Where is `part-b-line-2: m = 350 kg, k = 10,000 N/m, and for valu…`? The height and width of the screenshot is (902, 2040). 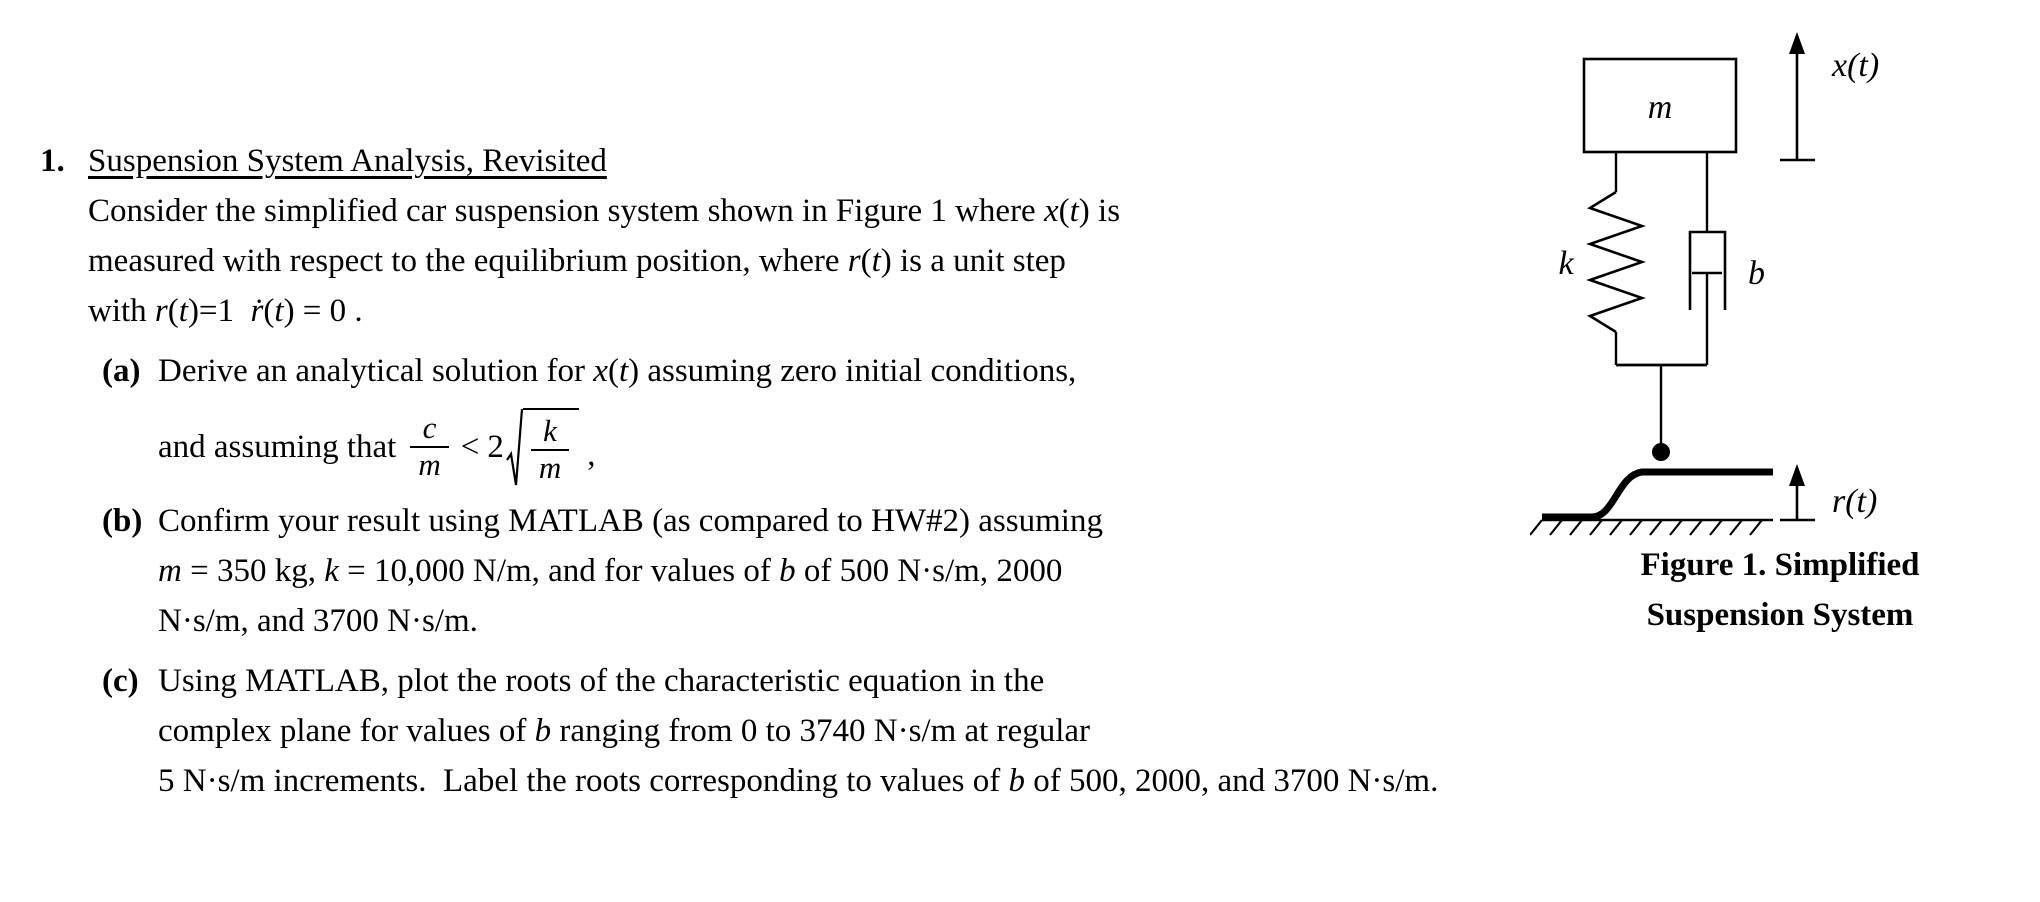
part-b-line-2: m = 350 kg, k = 10,000 N/m, and for valu… is located at coordinates (610, 571).